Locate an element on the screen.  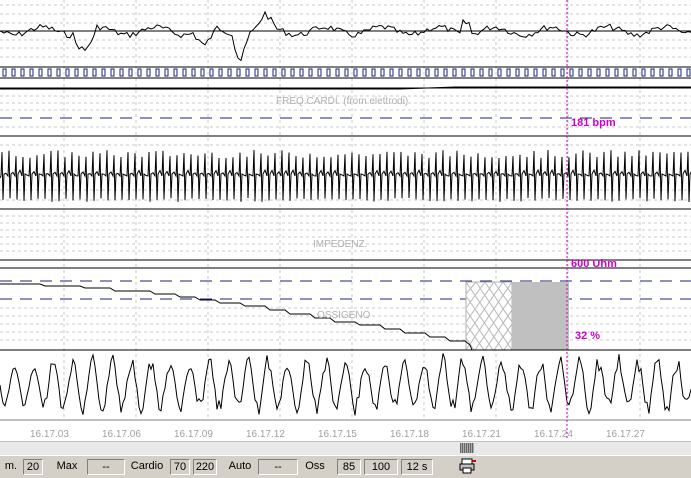
time-tick-label: 16.17.03 is located at coordinates (49, 434).